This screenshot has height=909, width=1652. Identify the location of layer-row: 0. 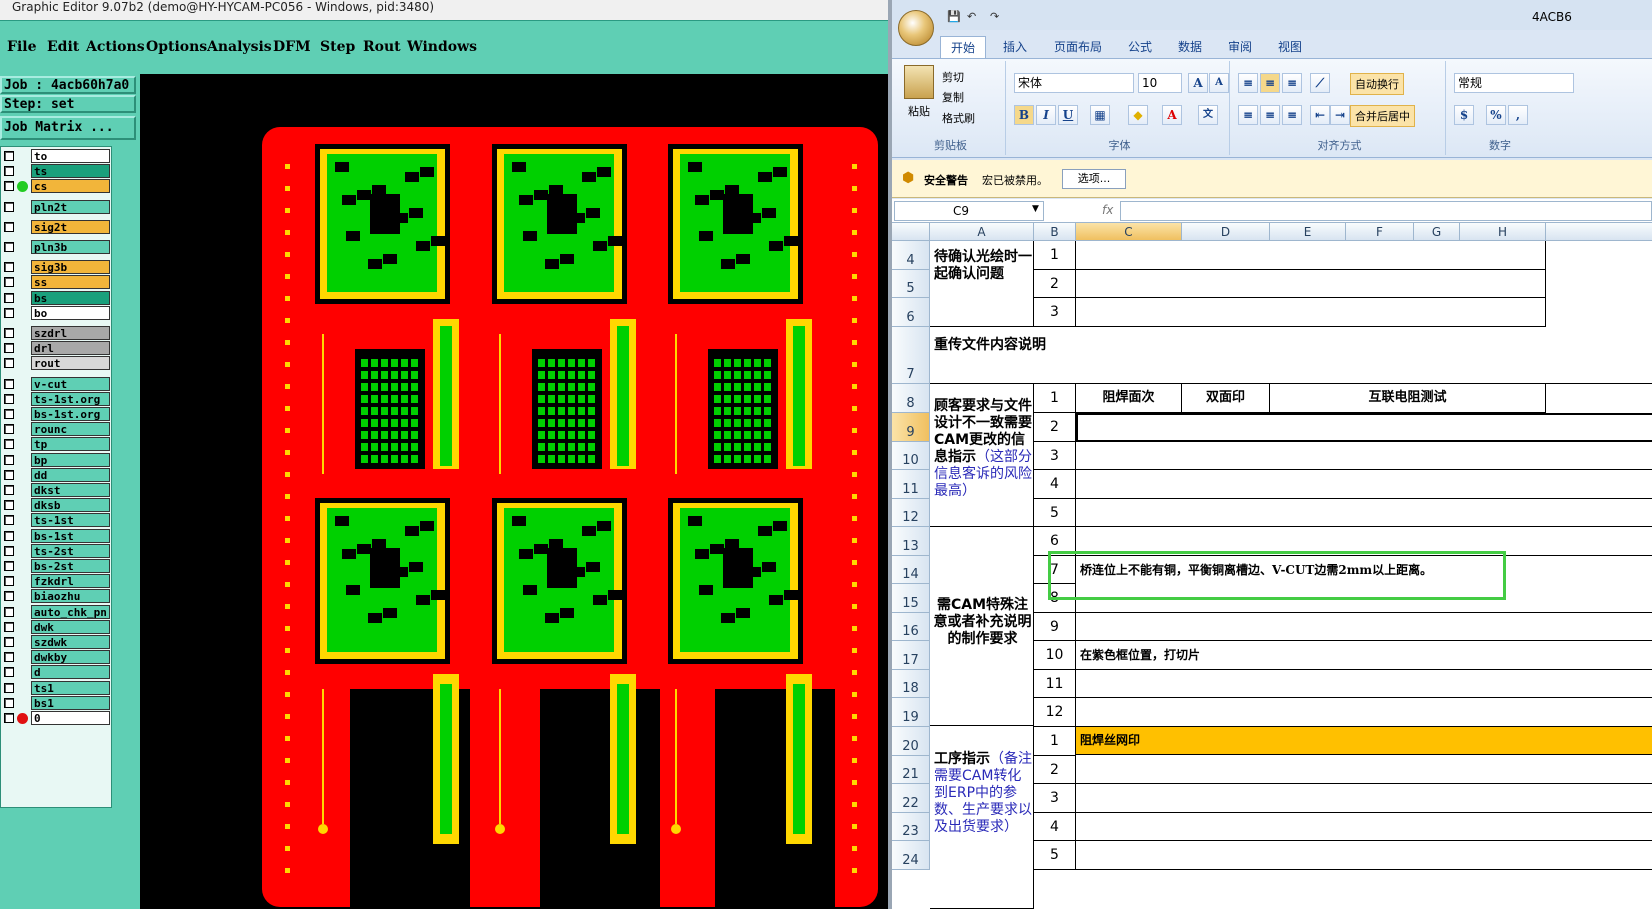
(56, 718).